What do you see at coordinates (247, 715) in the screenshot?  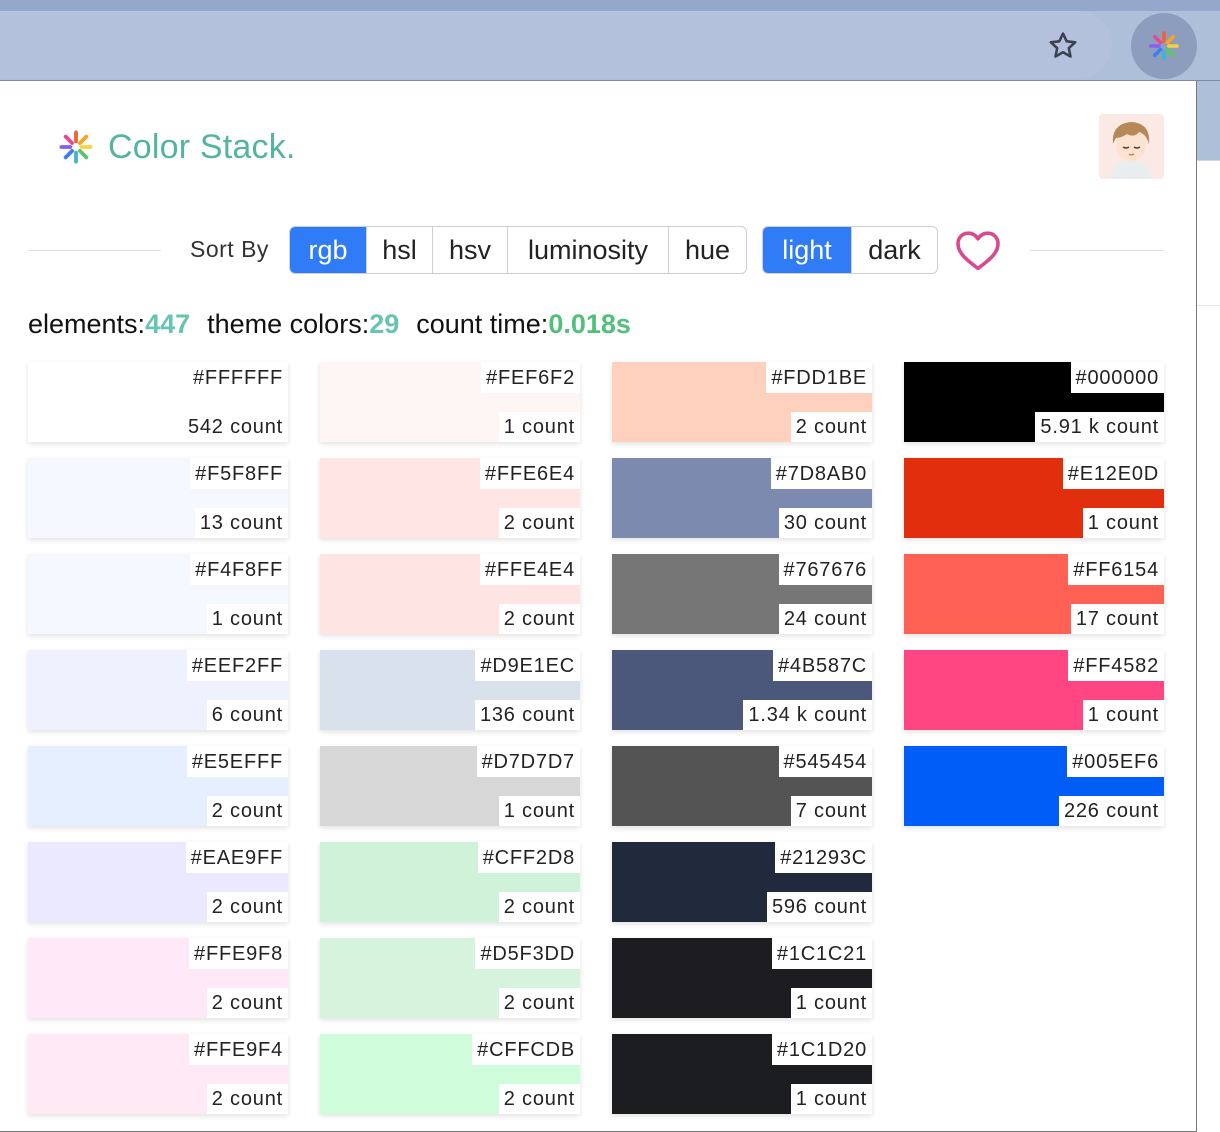 I see `swatch-count-label: 6 count` at bounding box center [247, 715].